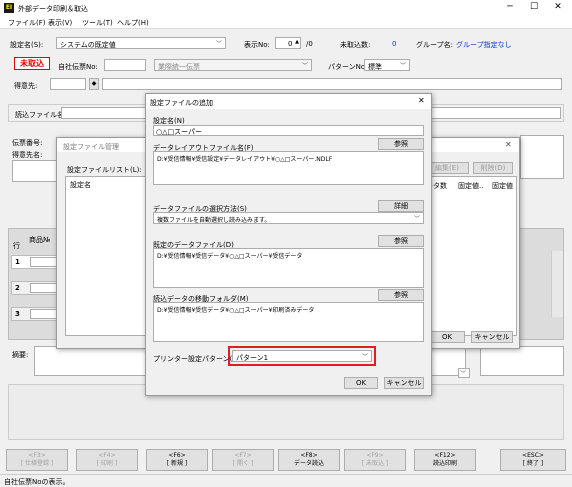  Describe the element at coordinates (444, 463) in the screenshot. I see `f12-label: 読込印刷` at that location.